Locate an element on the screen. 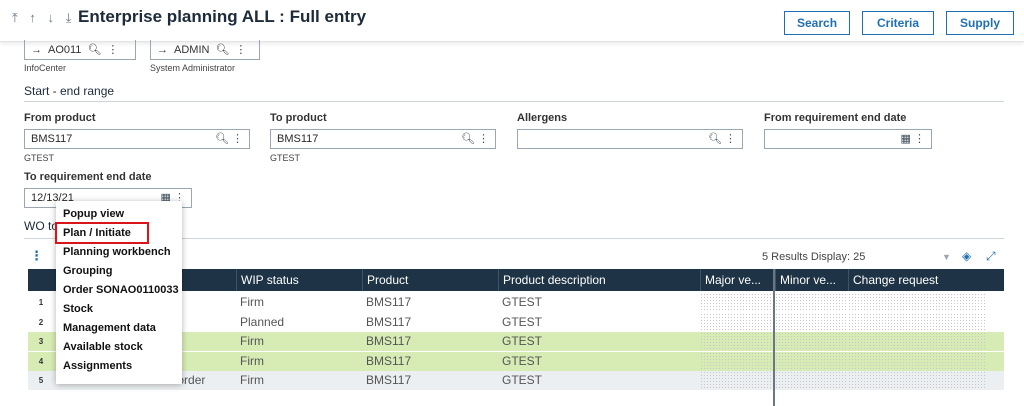  menu-item-order-sonao0110033: Order SONAO0110033 is located at coordinates (121, 290).